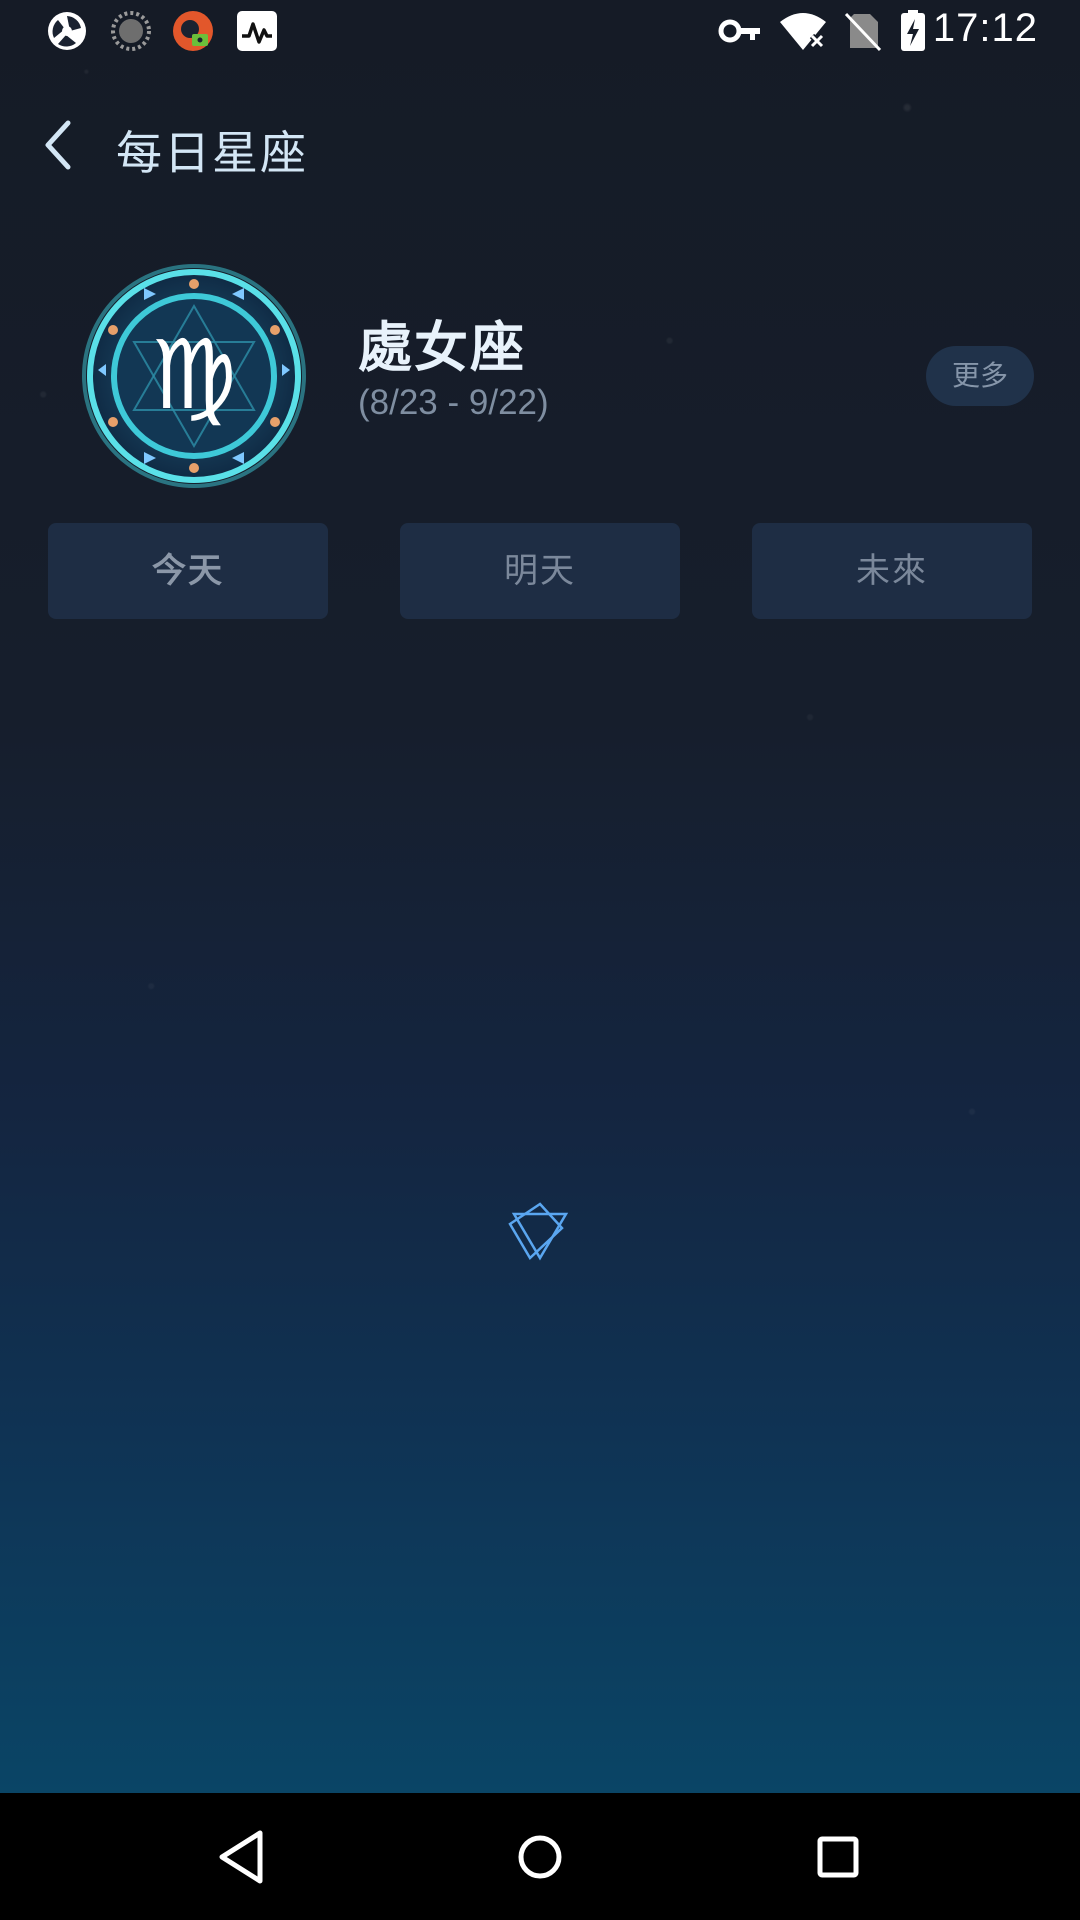 Image resolution: width=1080 pixels, height=1920 pixels. What do you see at coordinates (193, 31) in the screenshot?
I see `vpn-app-icon` at bounding box center [193, 31].